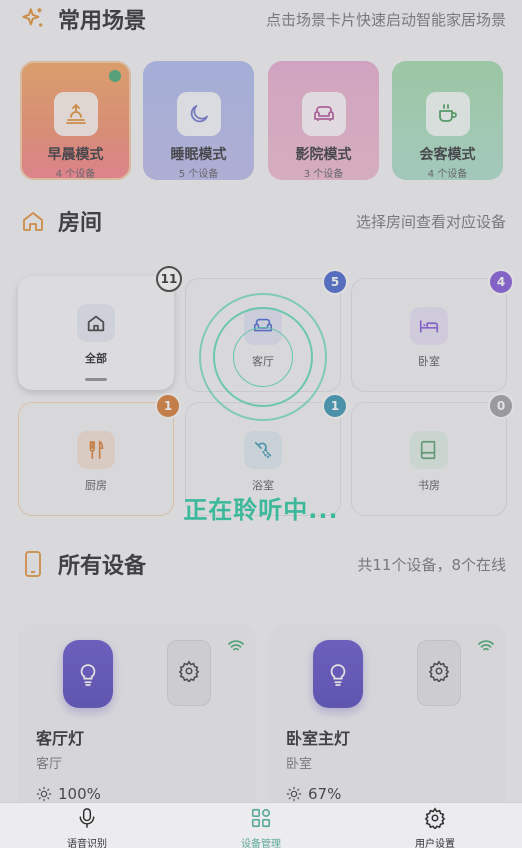 The width and height of the screenshot is (522, 848). I want to click on room-name: 全部, so click(96, 358).